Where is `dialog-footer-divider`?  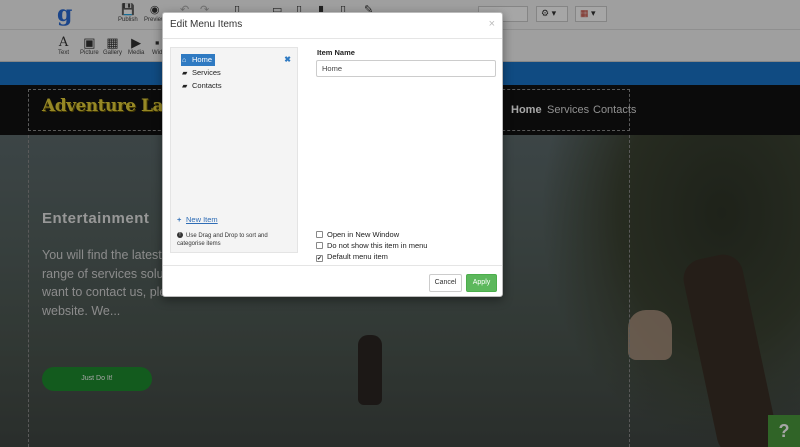
dialog-footer-divider is located at coordinates (332, 265).